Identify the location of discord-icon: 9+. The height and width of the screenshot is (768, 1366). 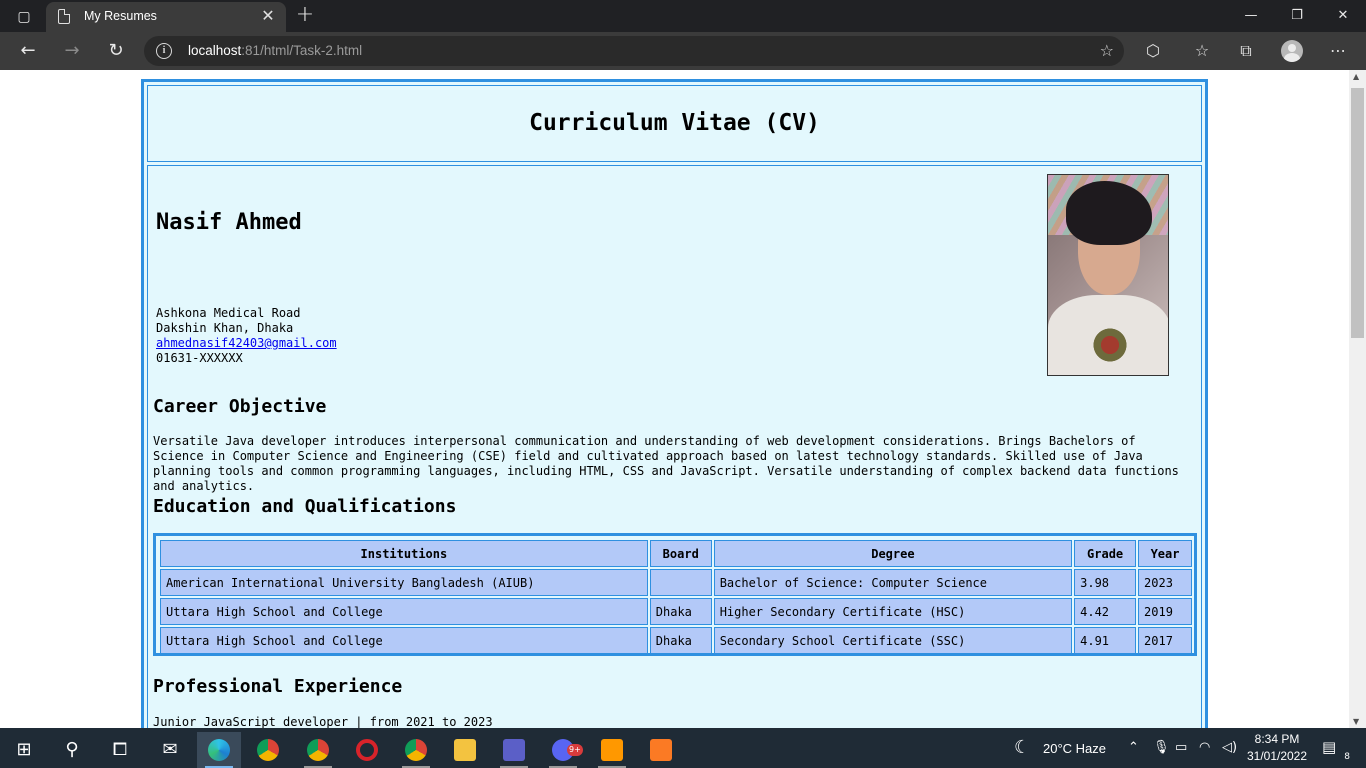
(563, 750).